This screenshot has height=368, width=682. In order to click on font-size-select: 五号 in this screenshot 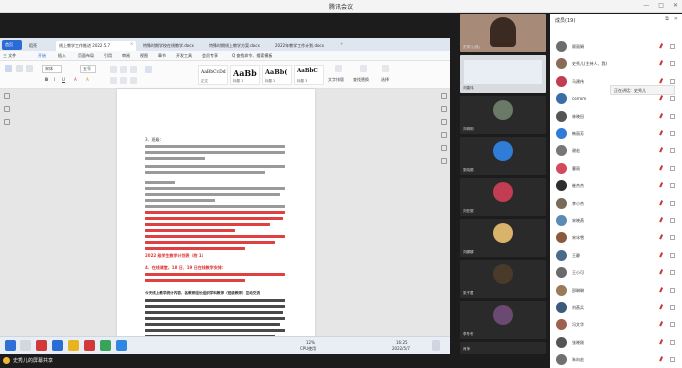, I will do `click(88, 69)`.